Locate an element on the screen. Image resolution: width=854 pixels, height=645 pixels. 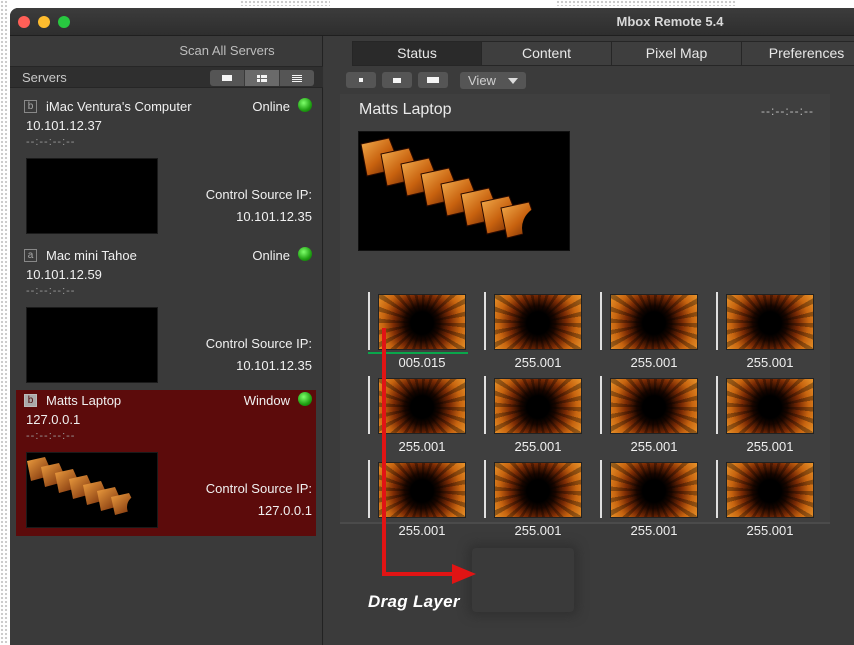
scan-all-servers-button: Scan All Servers is located at coordinates (227, 51).